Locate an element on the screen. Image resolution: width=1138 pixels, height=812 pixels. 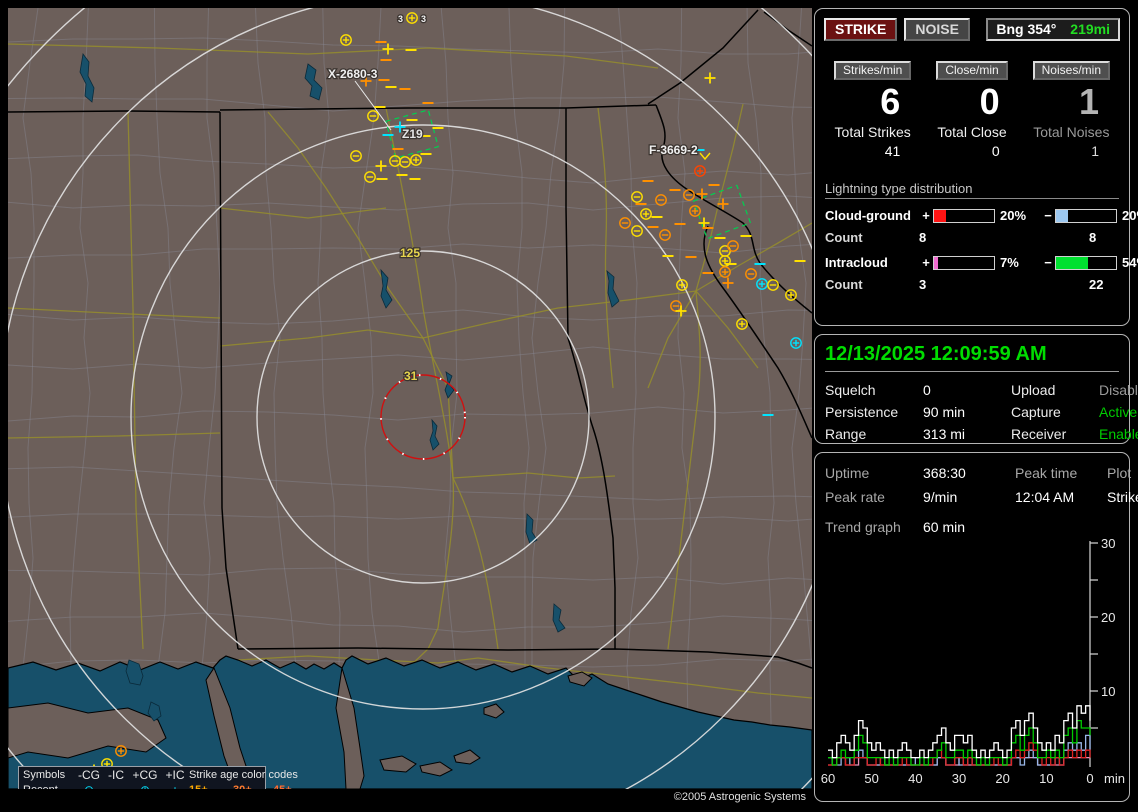
persistence-value: 90 min is located at coordinates (944, 412).